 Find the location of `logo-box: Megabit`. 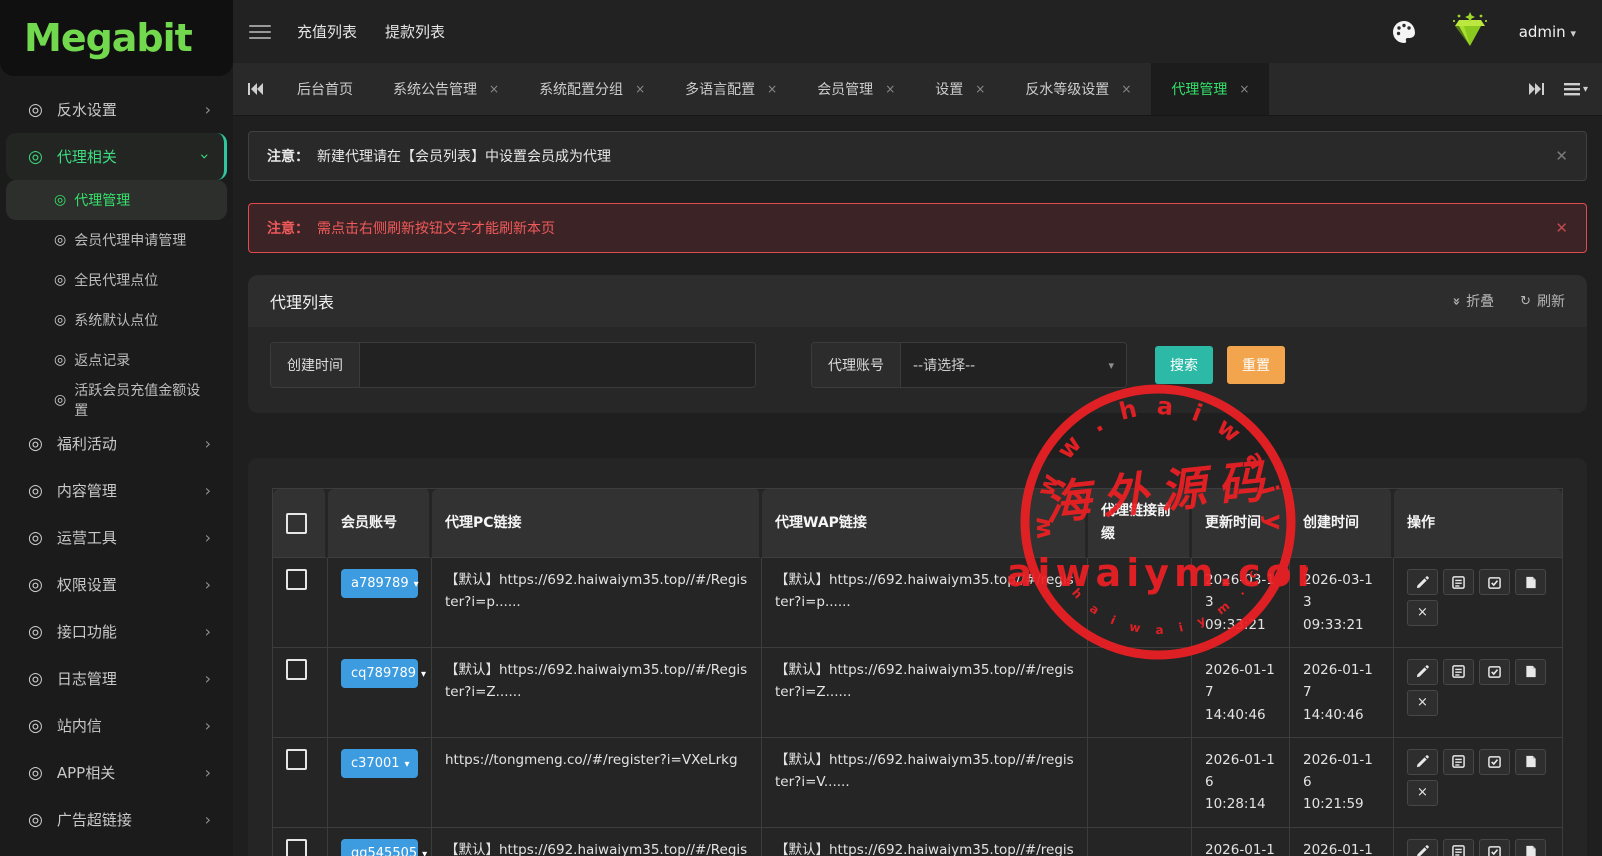

logo-box: Megabit is located at coordinates (116, 38).